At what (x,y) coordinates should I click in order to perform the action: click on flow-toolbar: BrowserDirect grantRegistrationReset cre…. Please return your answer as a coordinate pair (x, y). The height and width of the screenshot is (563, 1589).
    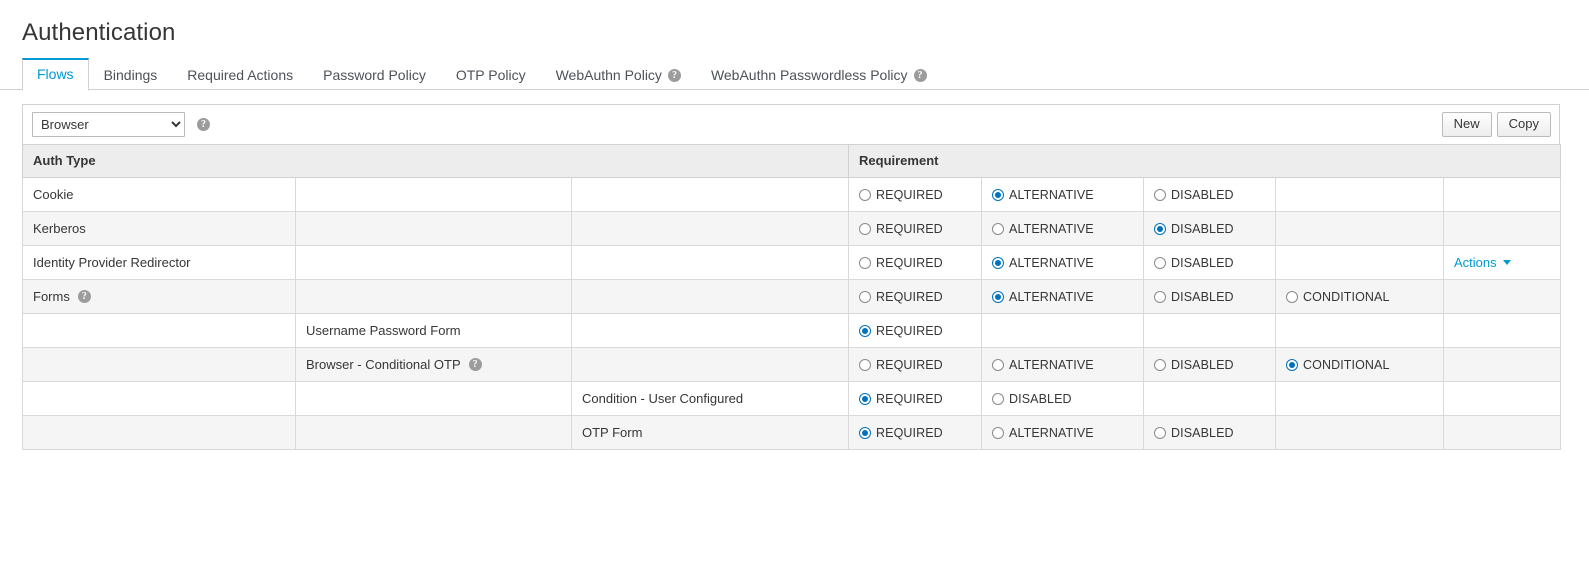
    Looking at the image, I should click on (791, 124).